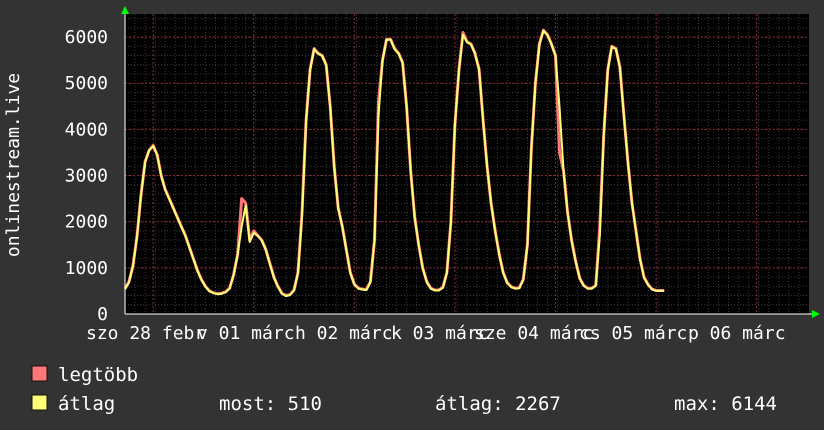 The height and width of the screenshot is (430, 824). What do you see at coordinates (102, 314) in the screenshot?
I see `y-tick-label: 0` at bounding box center [102, 314].